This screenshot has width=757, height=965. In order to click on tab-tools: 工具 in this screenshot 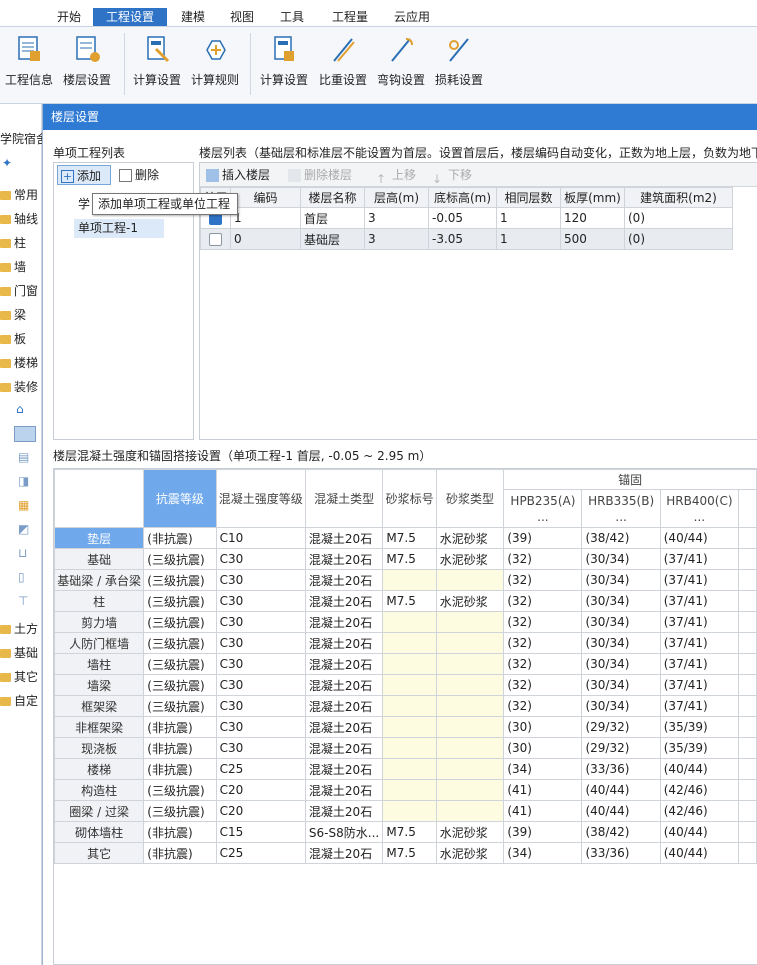, I will do `click(292, 17)`.